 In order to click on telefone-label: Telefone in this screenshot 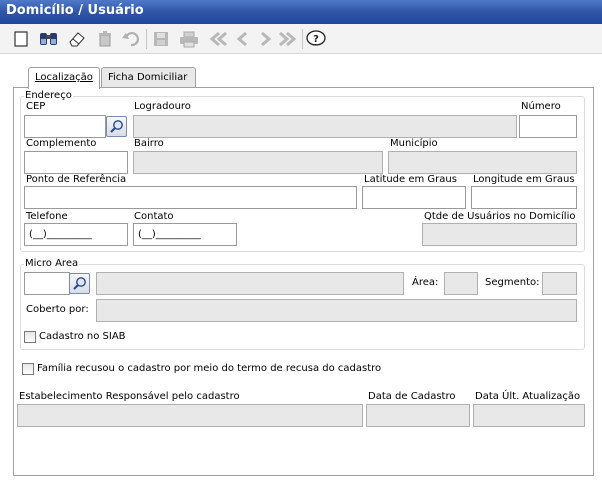, I will do `click(47, 216)`.